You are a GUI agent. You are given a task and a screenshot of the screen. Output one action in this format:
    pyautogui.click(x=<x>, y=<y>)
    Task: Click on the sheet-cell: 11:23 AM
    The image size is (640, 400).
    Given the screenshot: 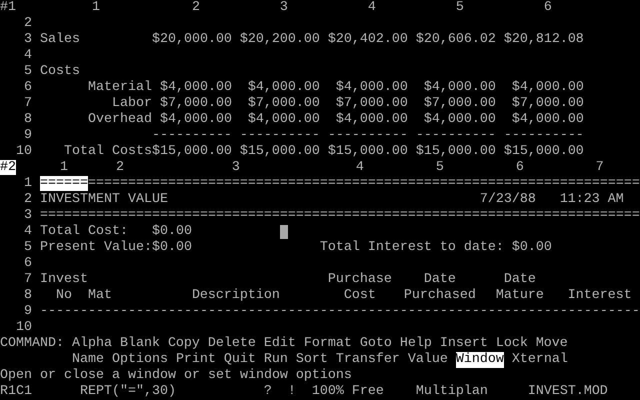 What is the action you would take?
    pyautogui.click(x=592, y=199)
    